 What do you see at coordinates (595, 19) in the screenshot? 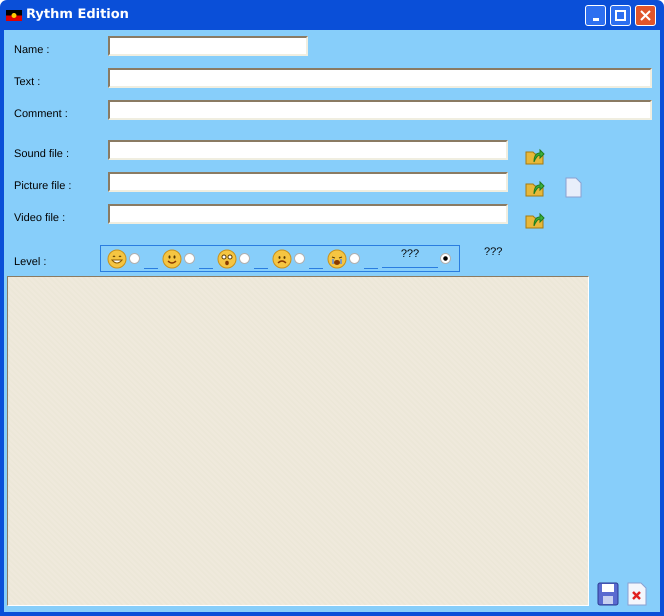
I see `minimize-icon` at bounding box center [595, 19].